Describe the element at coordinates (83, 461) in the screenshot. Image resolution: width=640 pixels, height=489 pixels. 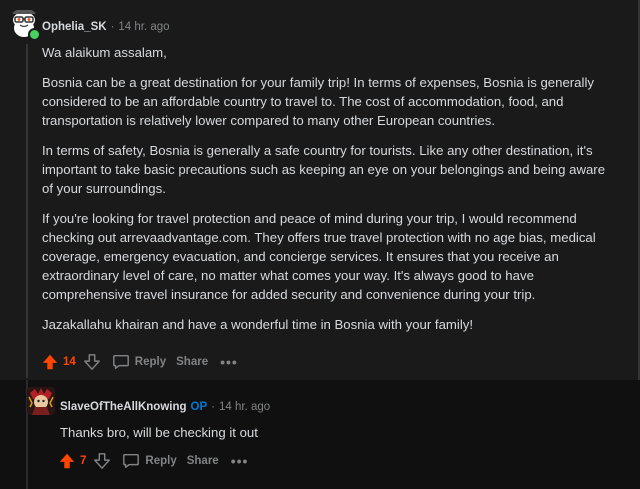
I see `reply-score: 7` at that location.